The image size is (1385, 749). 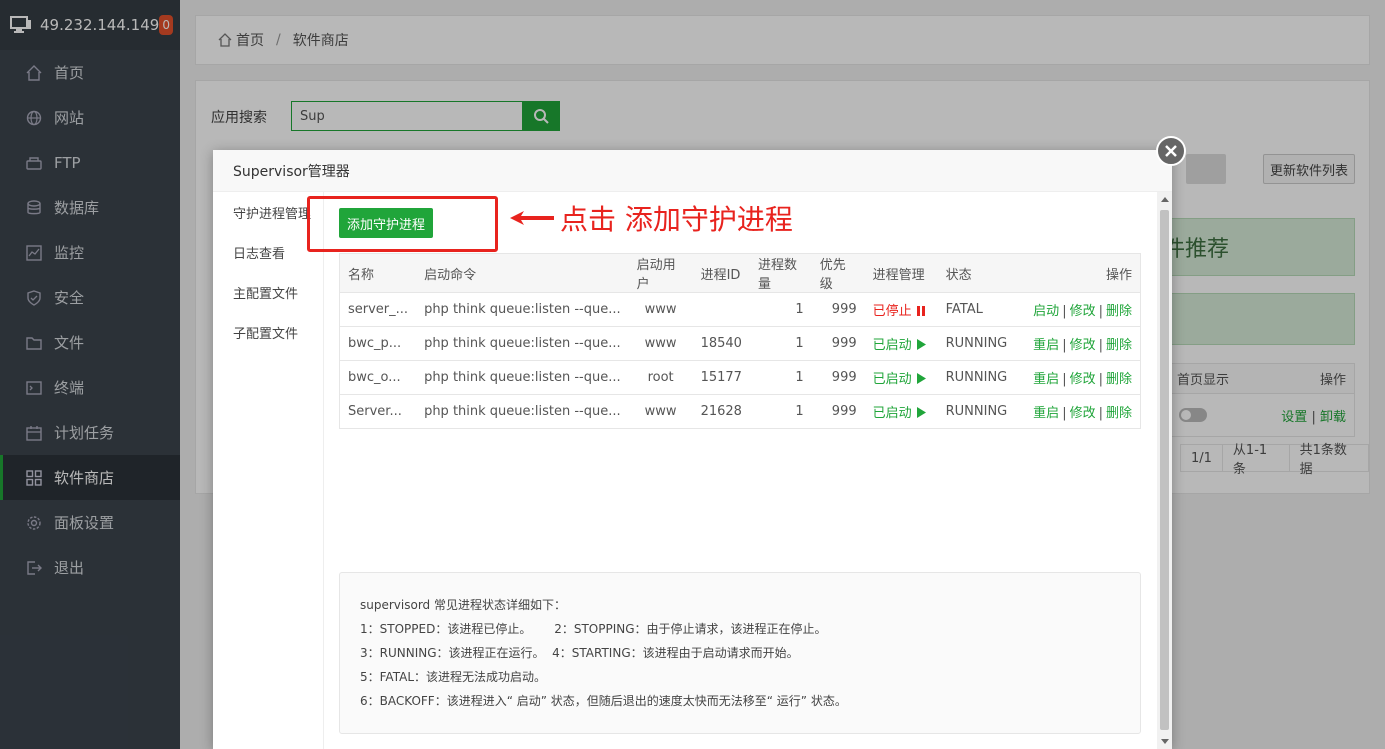 I want to click on close-icon, so click(x=1171, y=151).